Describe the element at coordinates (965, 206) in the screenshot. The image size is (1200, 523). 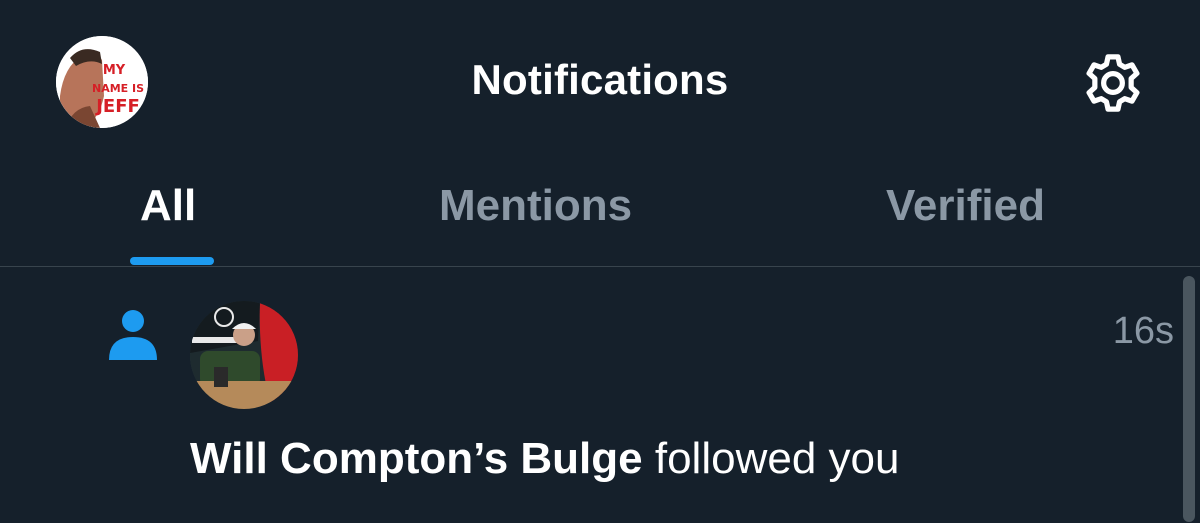
I see `tab-verified: Verified` at that location.